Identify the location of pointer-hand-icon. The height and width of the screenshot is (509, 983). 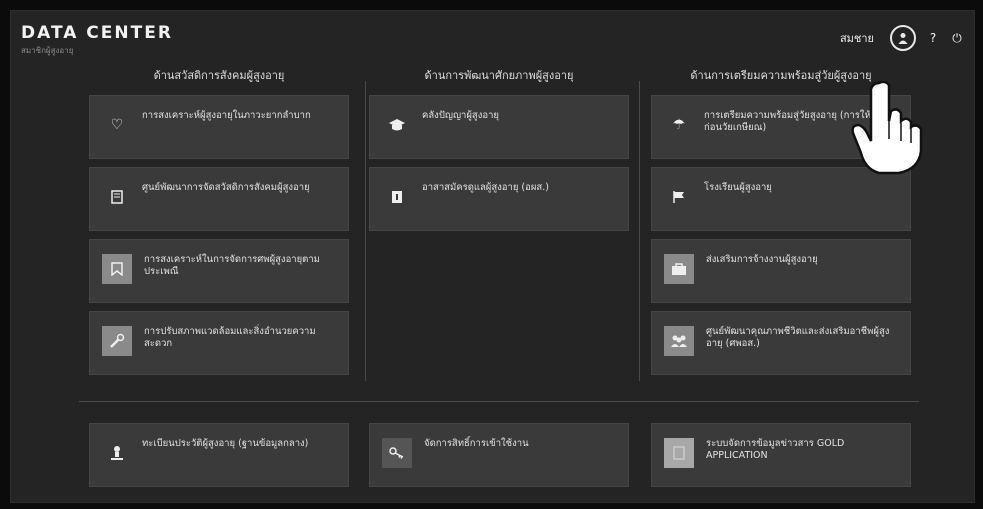
(887, 128).